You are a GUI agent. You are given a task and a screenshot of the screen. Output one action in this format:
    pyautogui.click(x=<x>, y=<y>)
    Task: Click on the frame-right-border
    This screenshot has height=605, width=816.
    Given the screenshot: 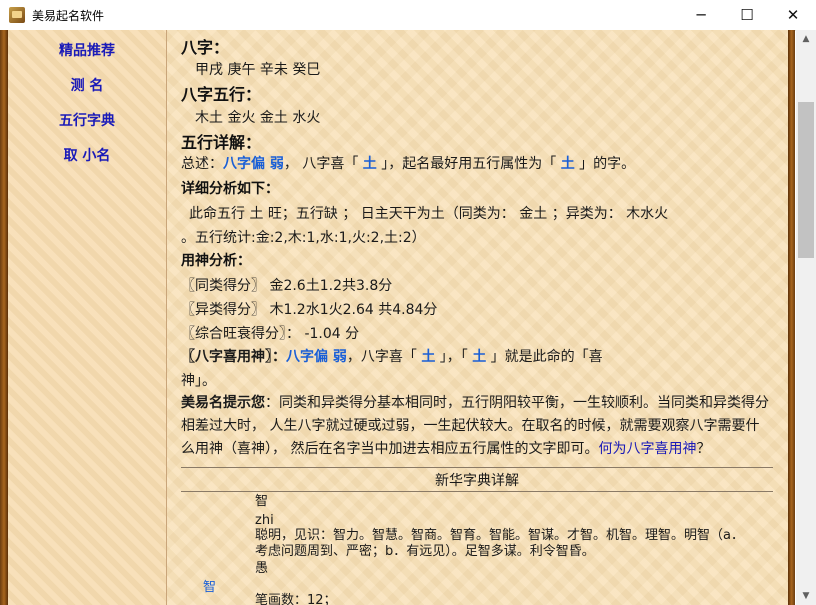 What is the action you would take?
    pyautogui.click(x=791, y=317)
    